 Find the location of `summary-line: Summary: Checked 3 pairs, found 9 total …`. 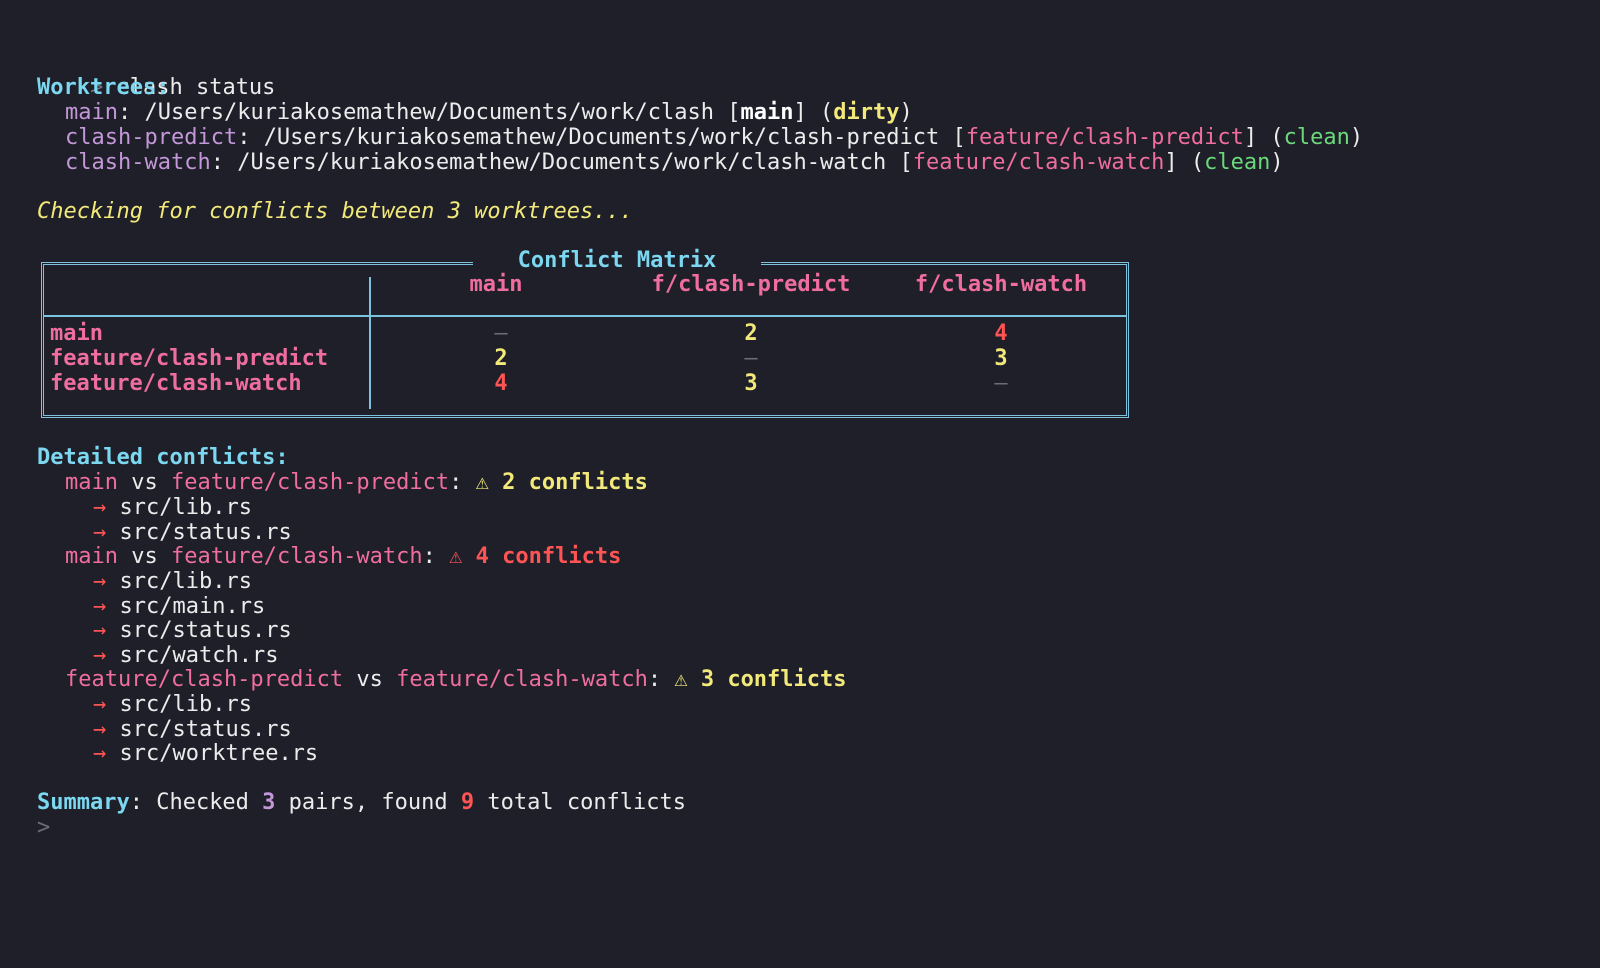

summary-line: Summary: Checked 3 pairs, found 9 total … is located at coordinates (362, 802).